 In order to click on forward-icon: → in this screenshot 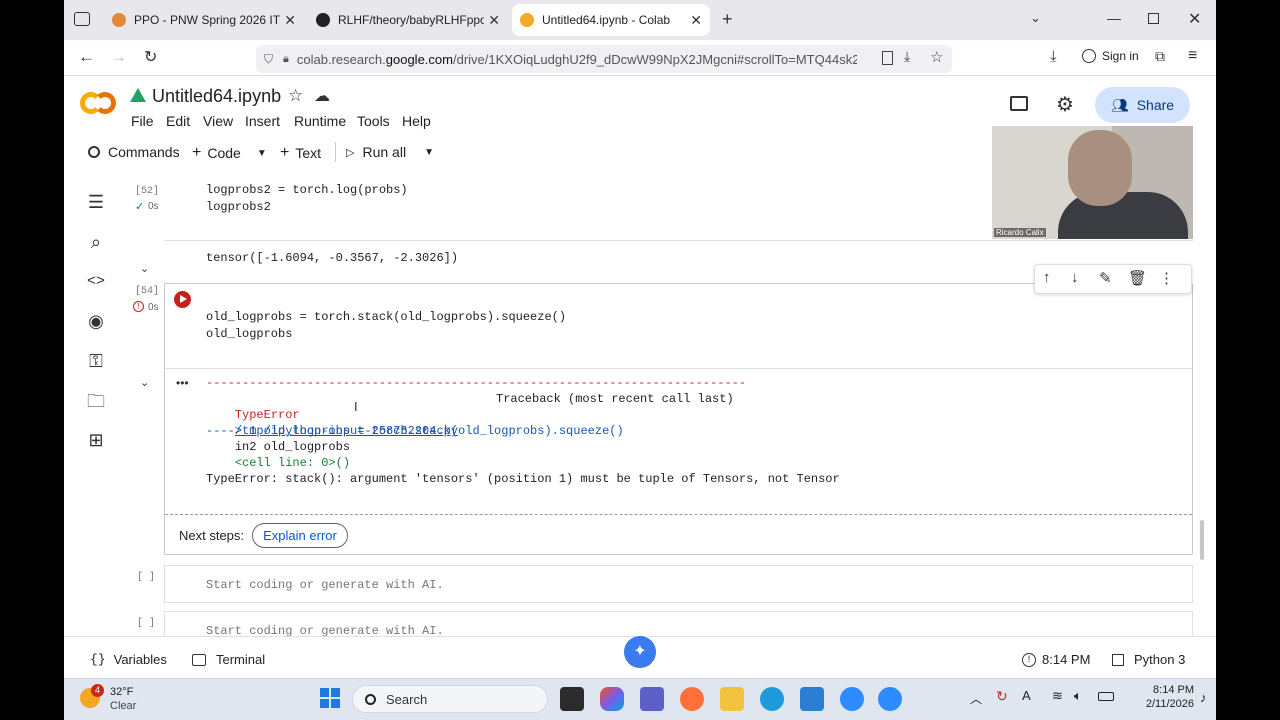, I will do `click(118, 57)`.